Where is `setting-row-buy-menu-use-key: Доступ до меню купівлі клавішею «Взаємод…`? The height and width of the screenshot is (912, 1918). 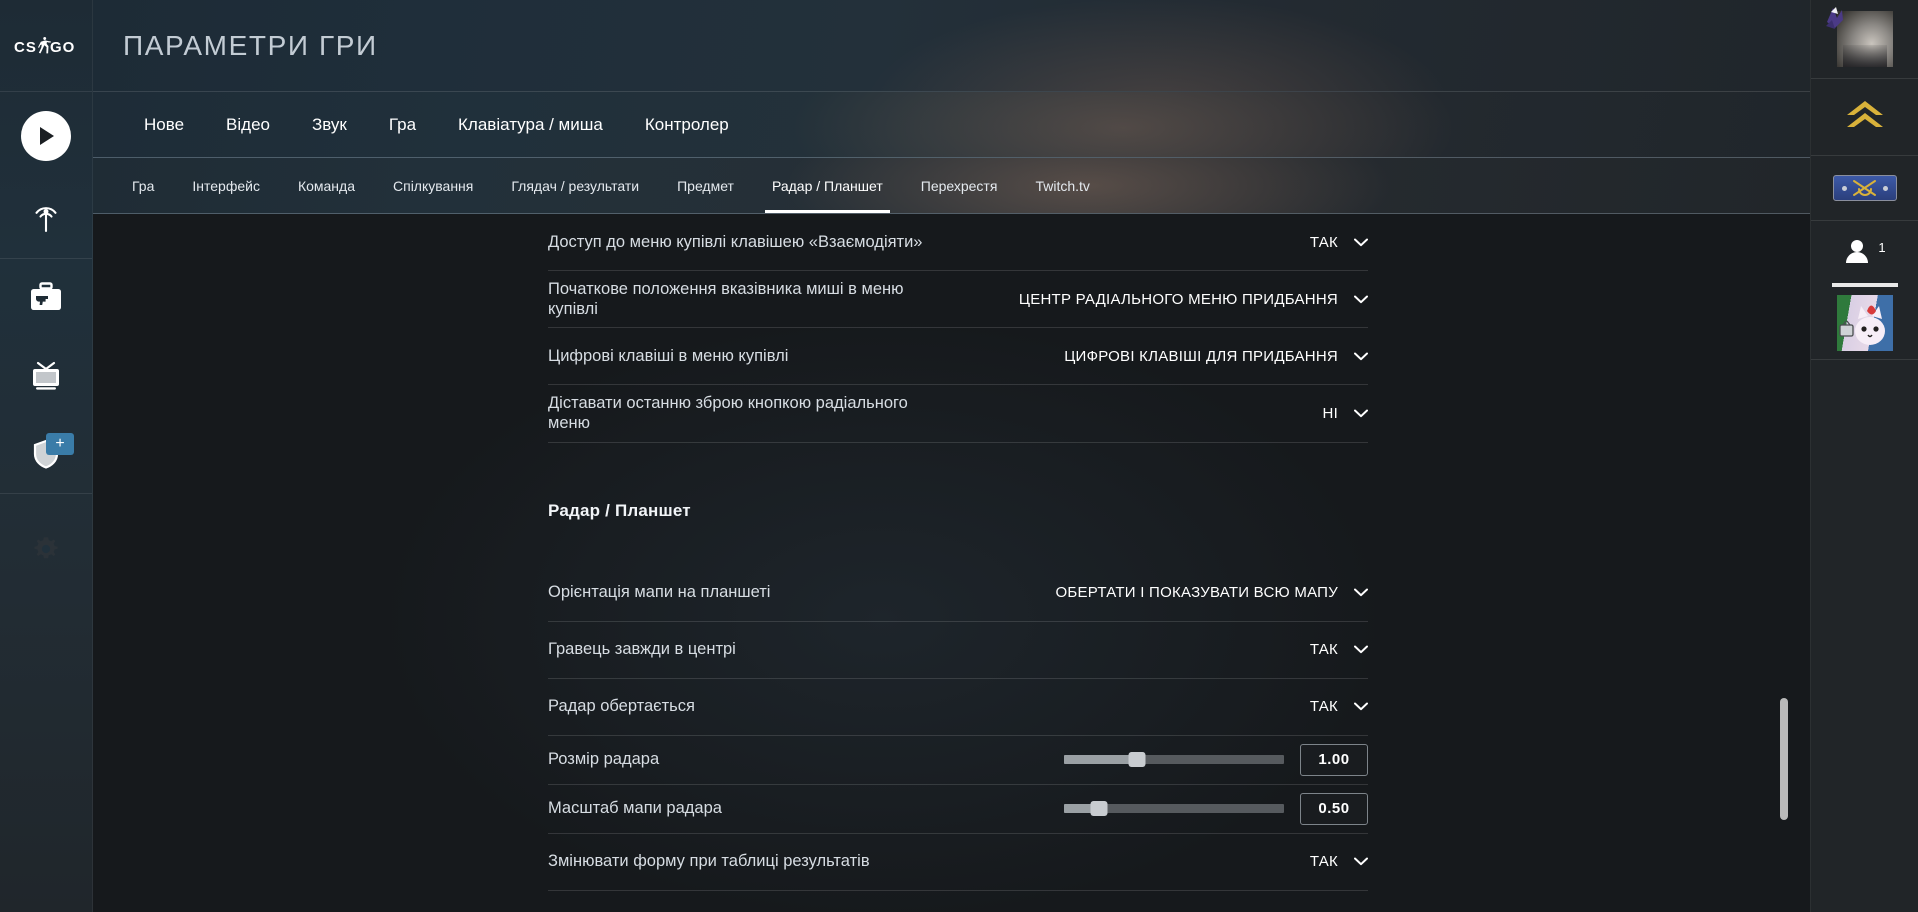 setting-row-buy-menu-use-key: Доступ до меню купівлі клавішею «Взаємод… is located at coordinates (958, 242).